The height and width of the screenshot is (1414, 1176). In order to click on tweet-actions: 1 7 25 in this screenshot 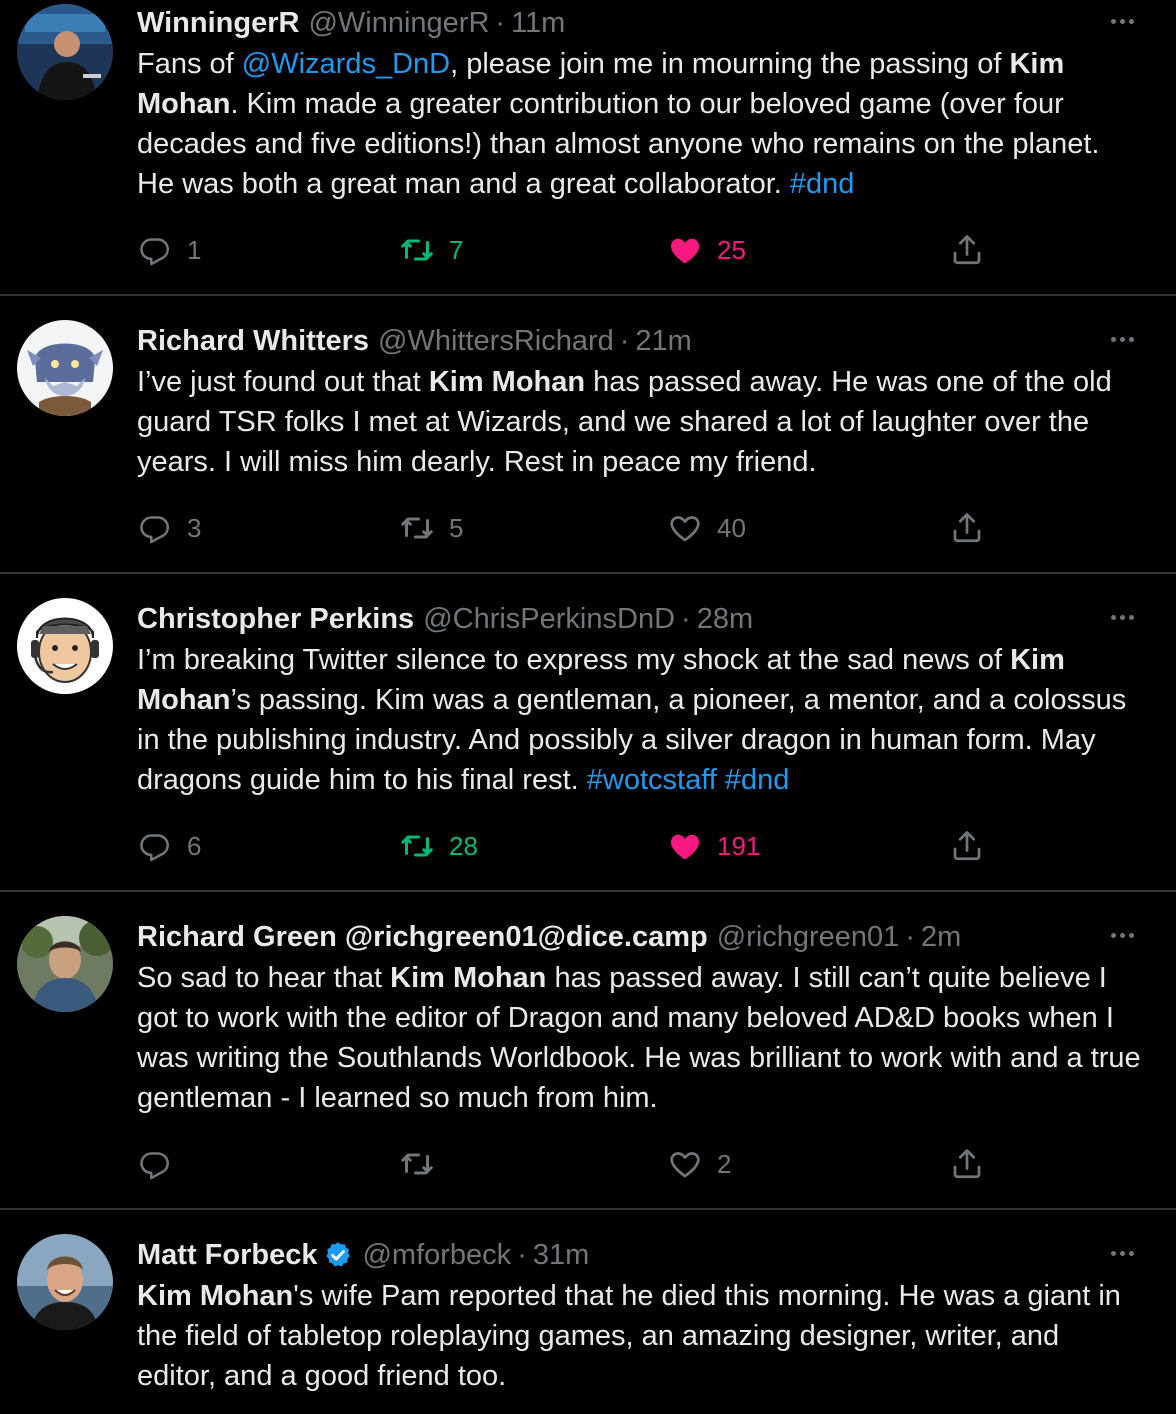, I will do `click(639, 250)`.